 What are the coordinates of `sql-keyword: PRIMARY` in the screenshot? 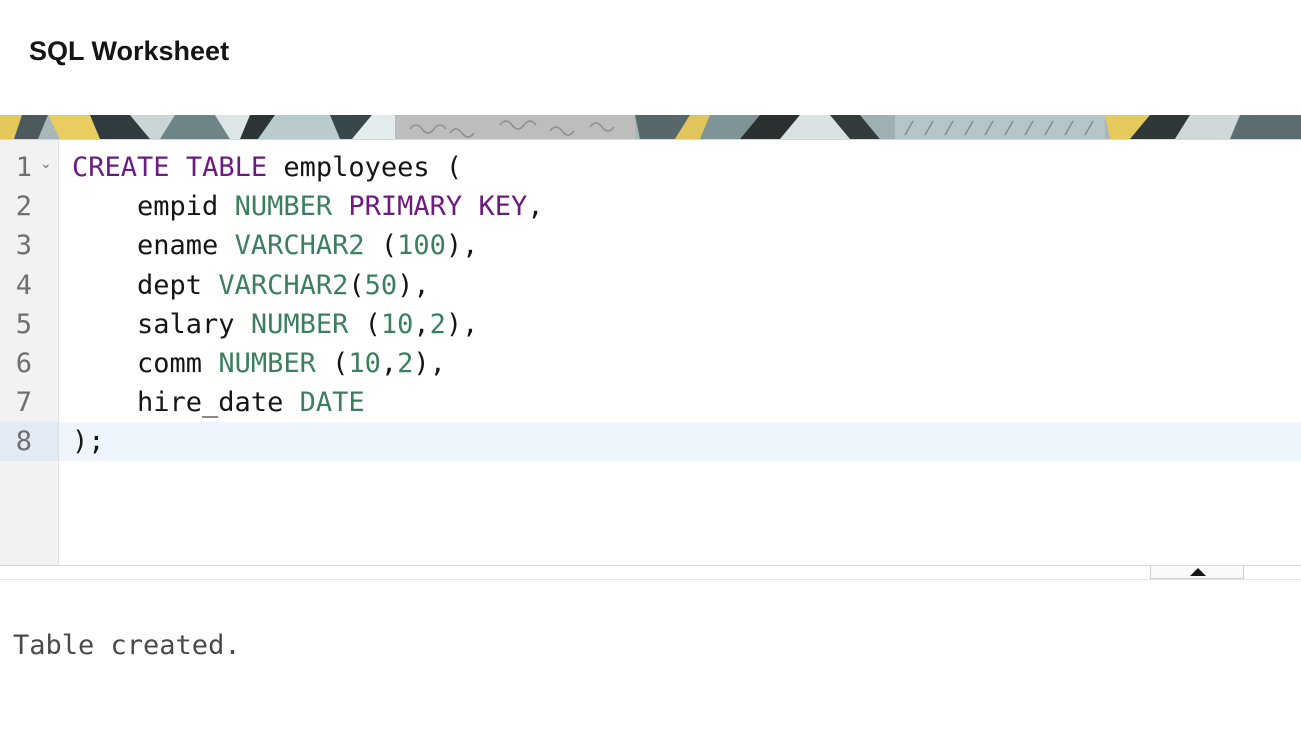 It's located at (405, 206).